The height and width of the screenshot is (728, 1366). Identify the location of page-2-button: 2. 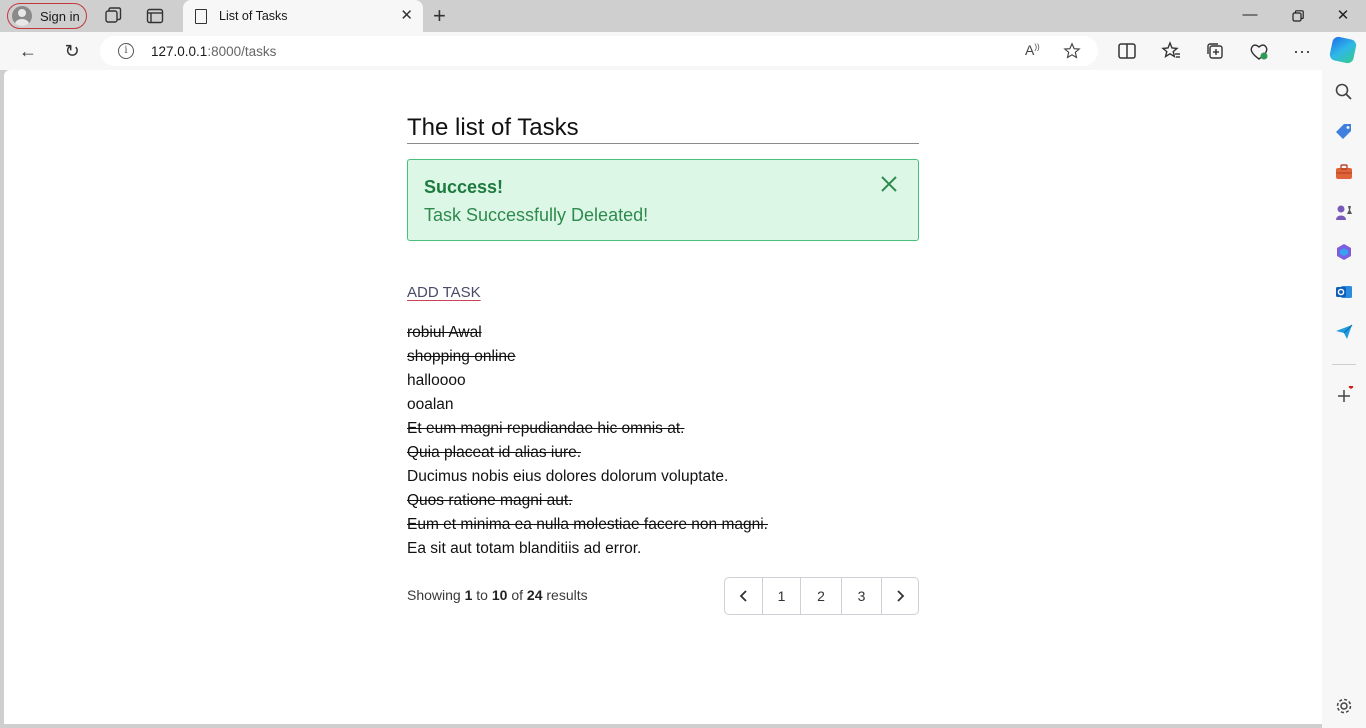
(820, 596).